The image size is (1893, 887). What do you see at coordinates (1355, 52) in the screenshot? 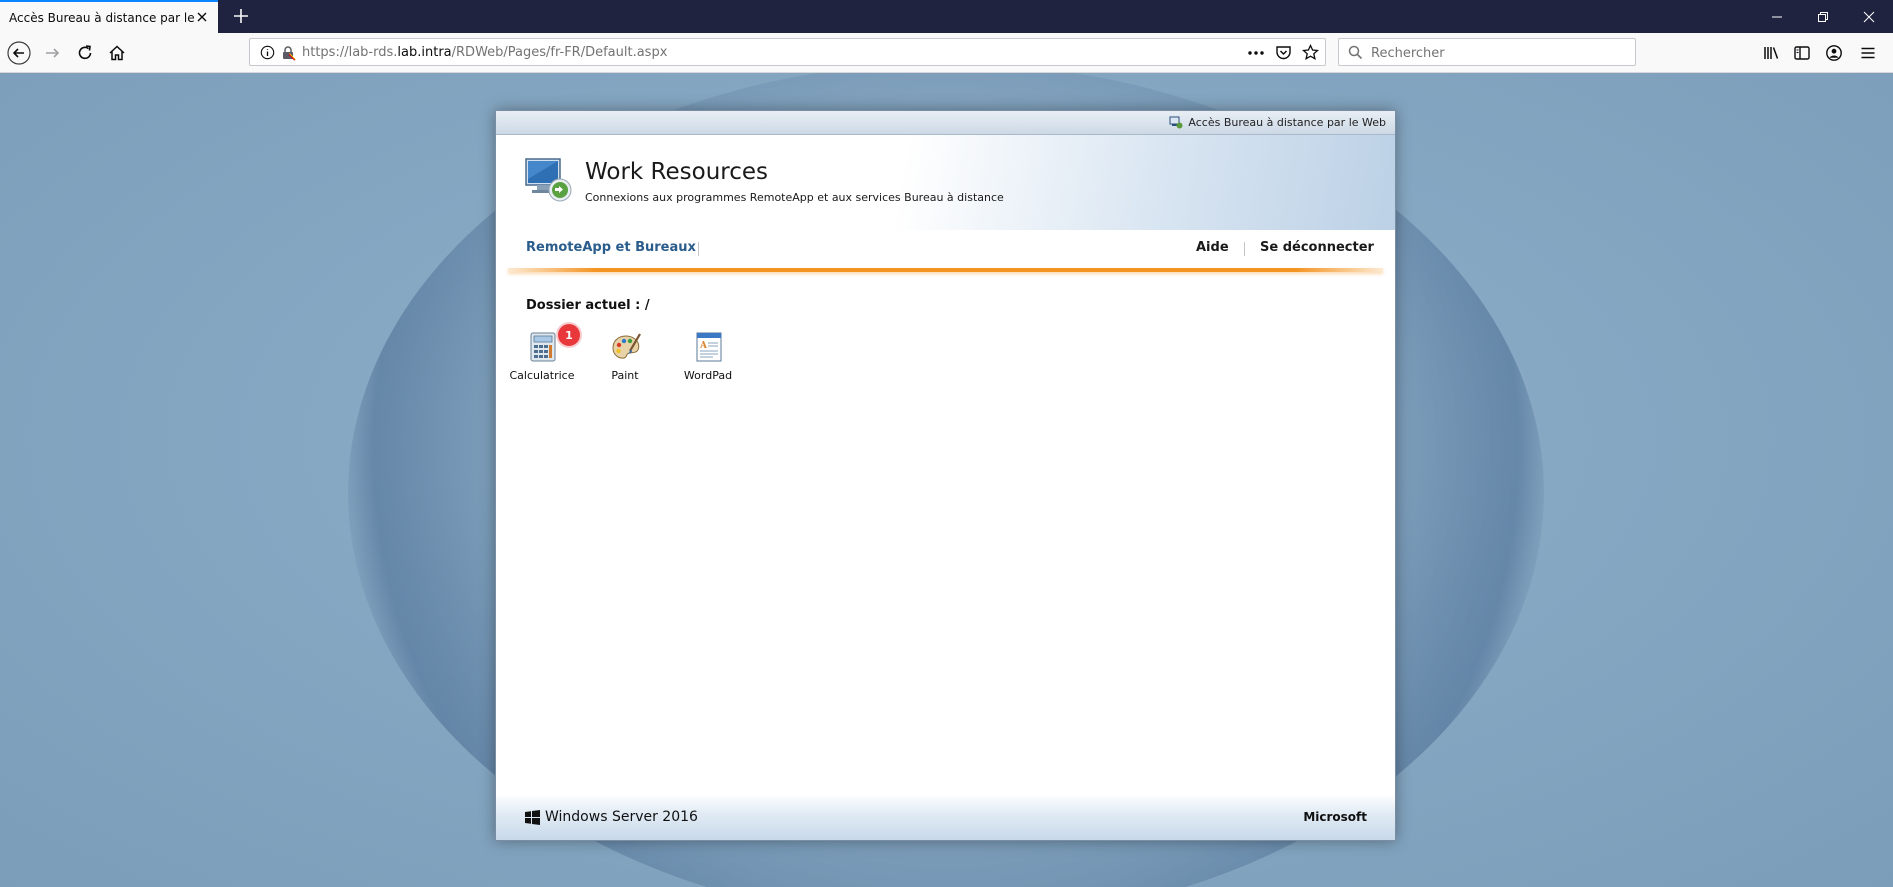
I see `search-icon` at bounding box center [1355, 52].